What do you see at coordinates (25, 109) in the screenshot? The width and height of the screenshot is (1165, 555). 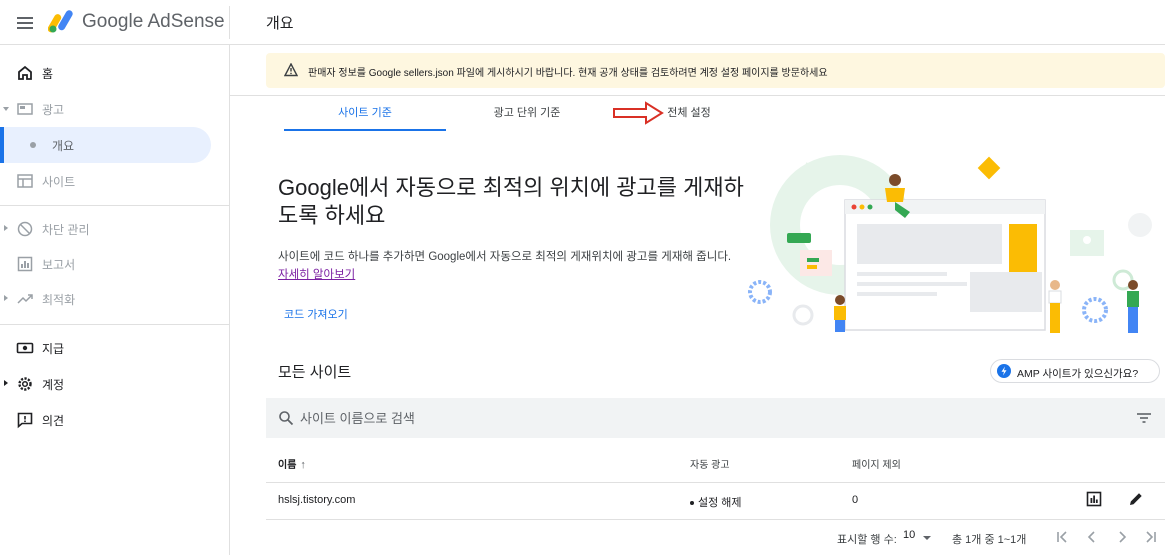 I see `ads-icon` at bounding box center [25, 109].